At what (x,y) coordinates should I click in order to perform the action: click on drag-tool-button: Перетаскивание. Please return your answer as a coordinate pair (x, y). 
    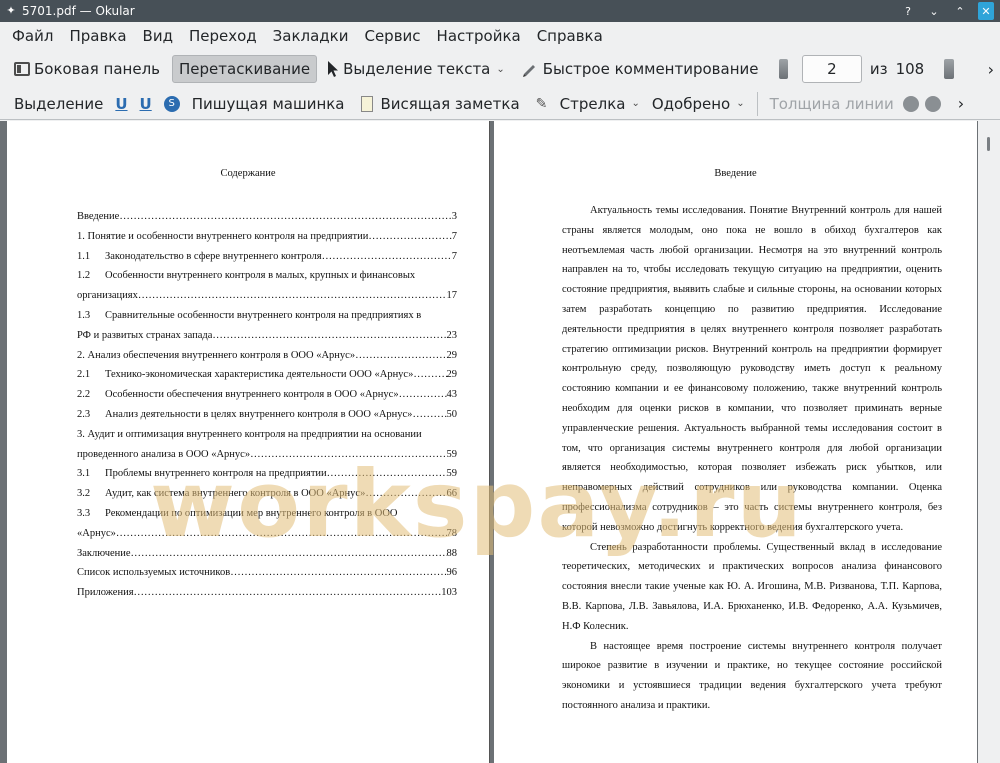
    Looking at the image, I should click on (245, 69).